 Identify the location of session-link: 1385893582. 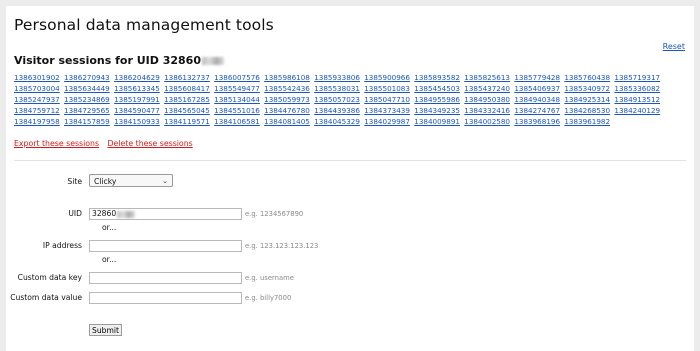
(437, 77).